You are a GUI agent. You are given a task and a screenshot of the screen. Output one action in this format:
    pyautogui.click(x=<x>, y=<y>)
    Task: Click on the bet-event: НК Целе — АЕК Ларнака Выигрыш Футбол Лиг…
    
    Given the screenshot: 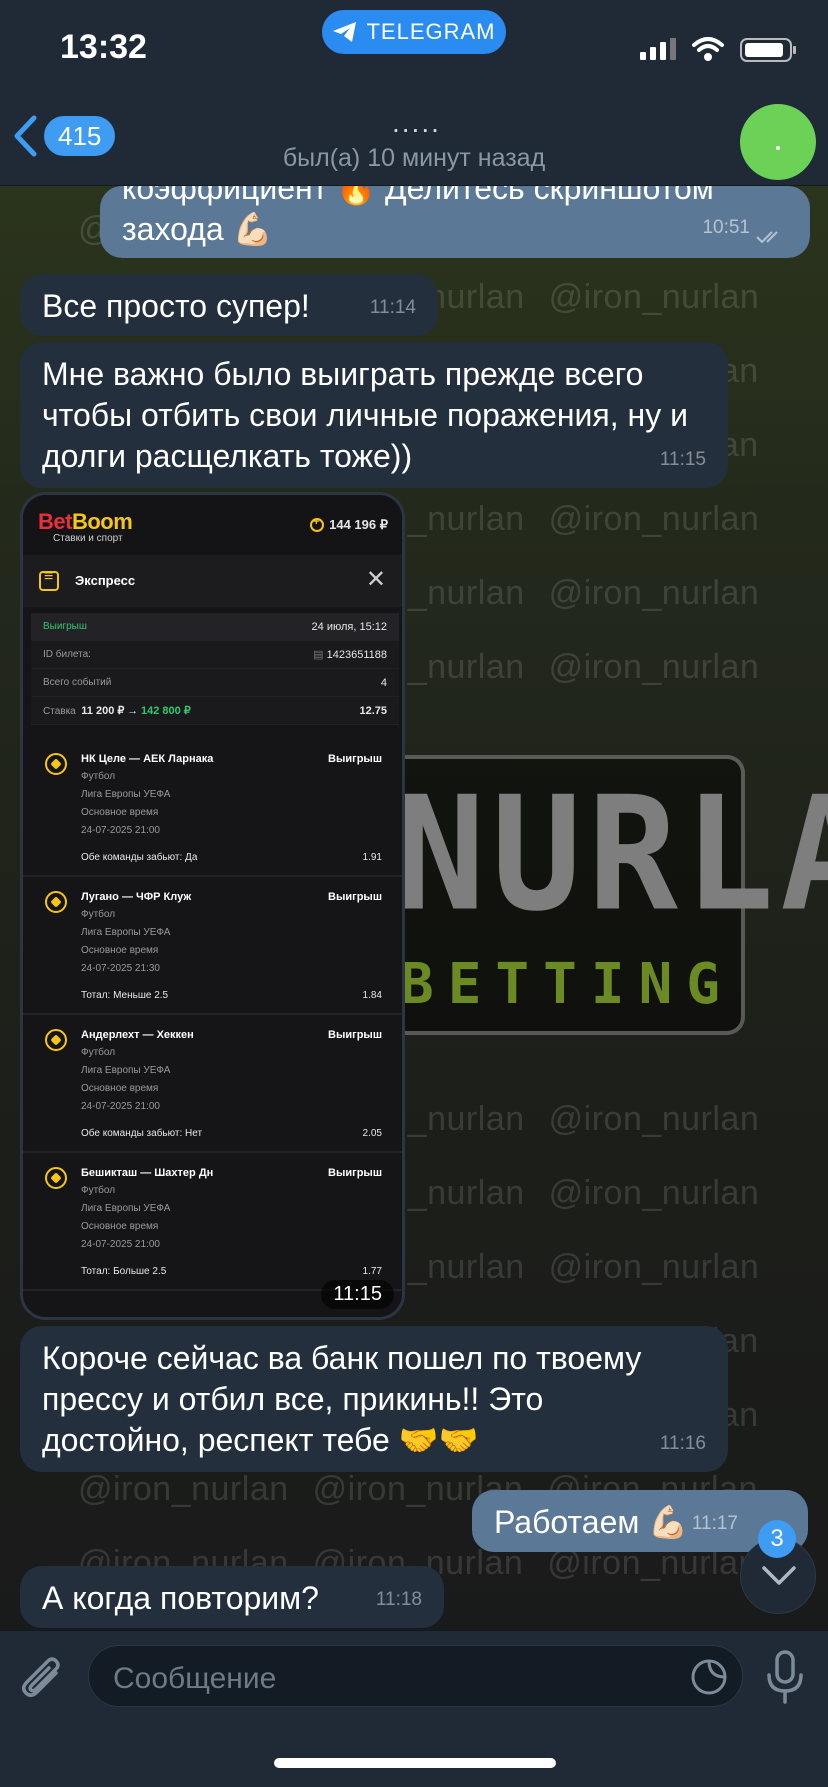 What is the action you would take?
    pyautogui.click(x=212, y=808)
    